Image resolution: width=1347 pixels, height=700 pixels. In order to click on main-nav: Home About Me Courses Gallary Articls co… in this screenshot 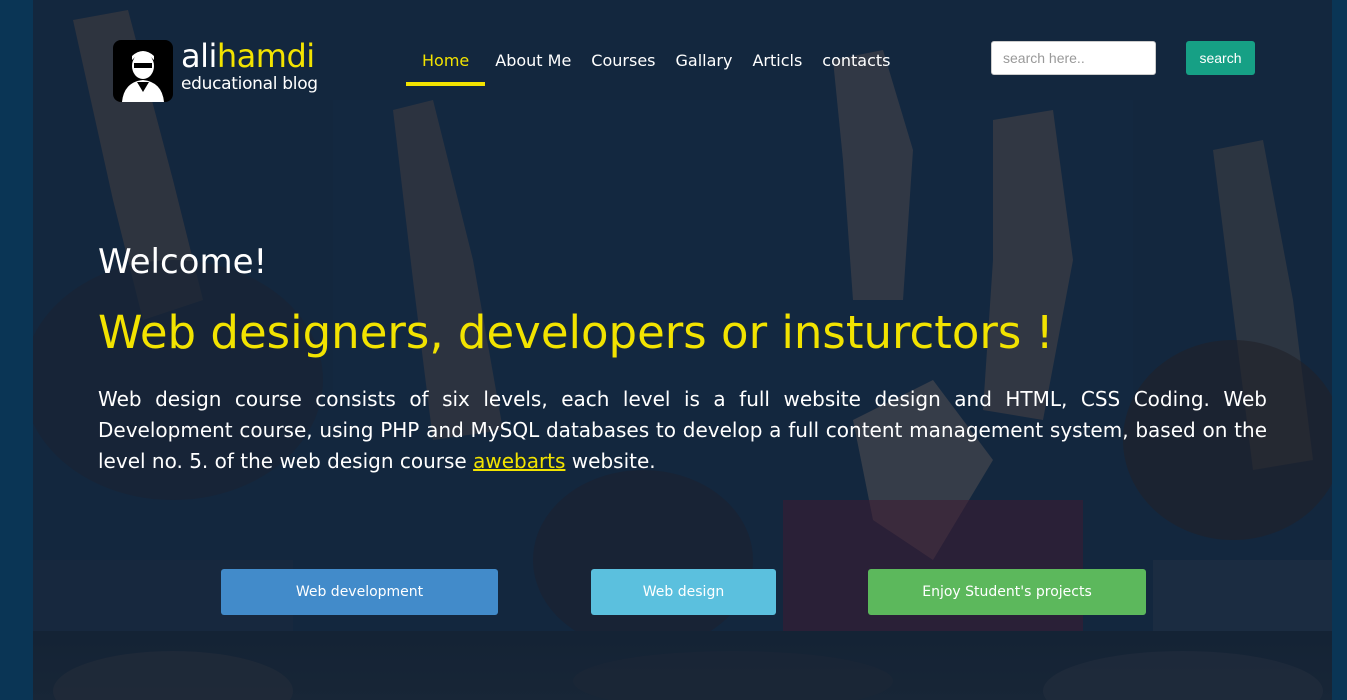, I will do `click(653, 63)`.